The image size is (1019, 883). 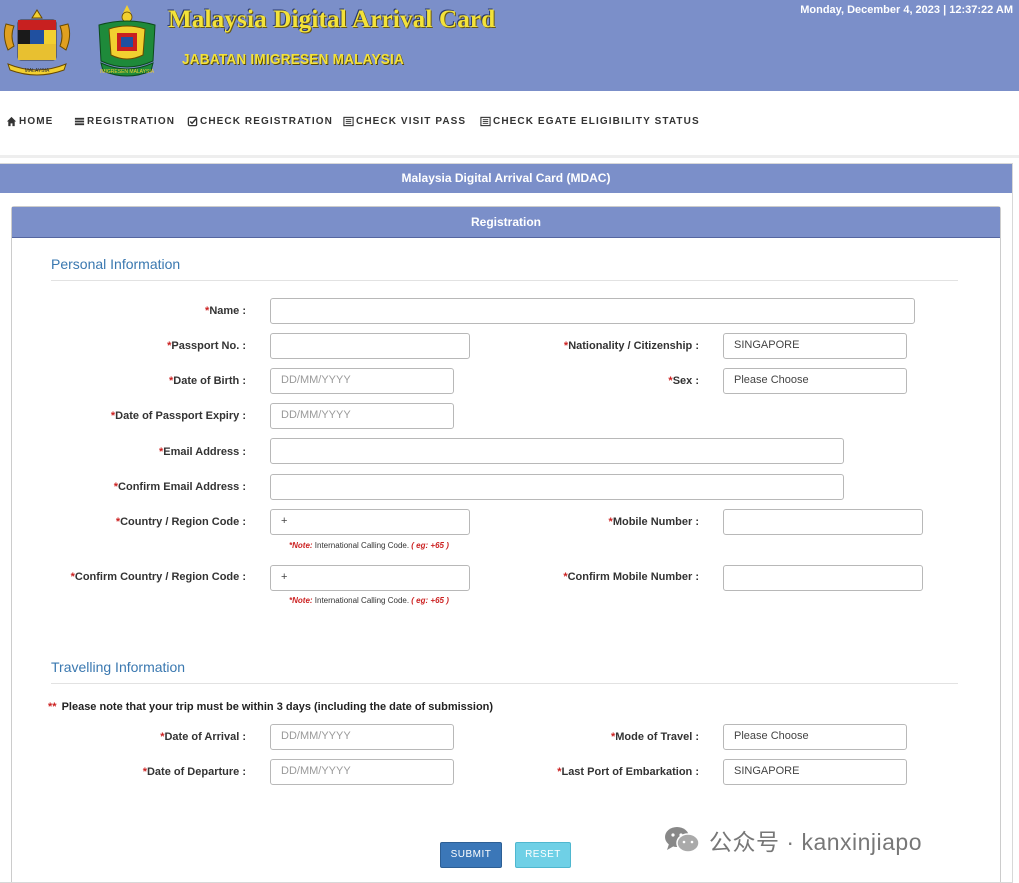 I want to click on confirm-country-code-label: *Confirm Country / Region Code :, so click(x=158, y=577).